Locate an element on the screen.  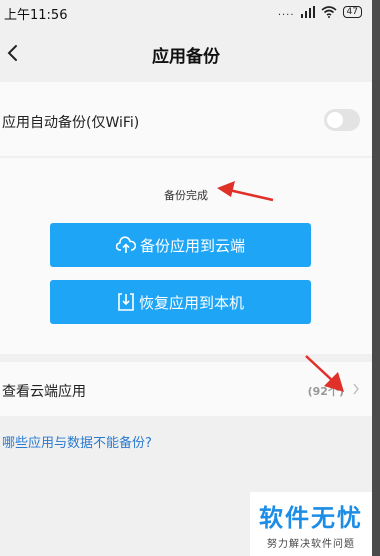
status-bar: 上午11:56 .... 47 is located at coordinates (186, 13).